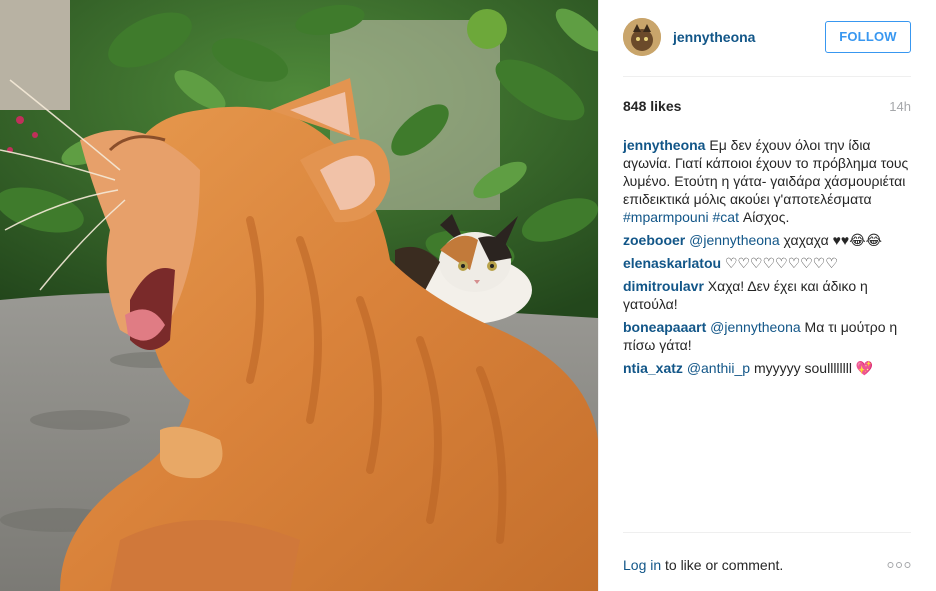  What do you see at coordinates (666, 217) in the screenshot?
I see `hashtag-link: #mparmpouni` at bounding box center [666, 217].